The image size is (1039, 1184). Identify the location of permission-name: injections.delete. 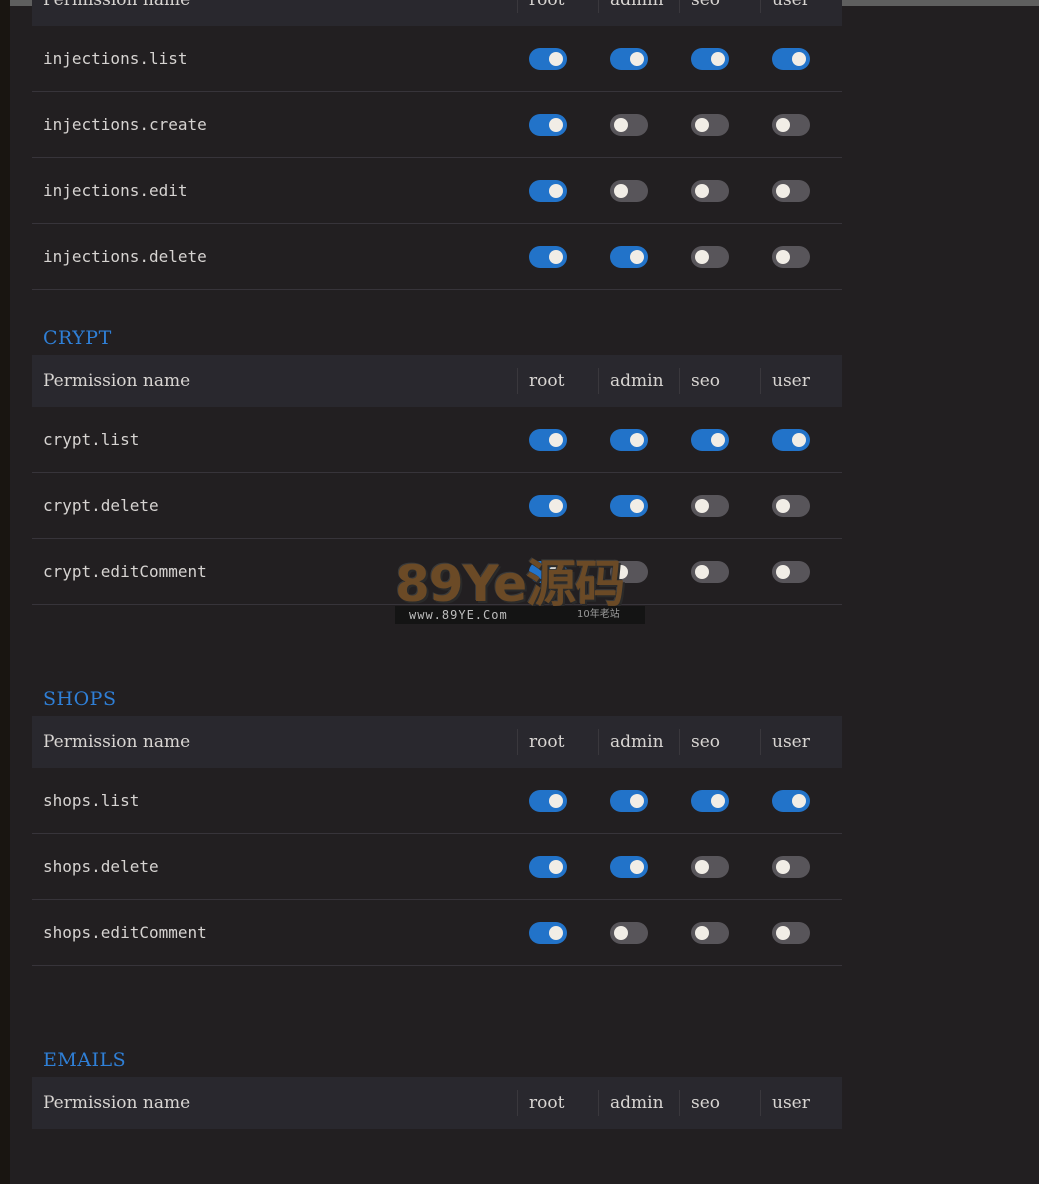
(125, 256).